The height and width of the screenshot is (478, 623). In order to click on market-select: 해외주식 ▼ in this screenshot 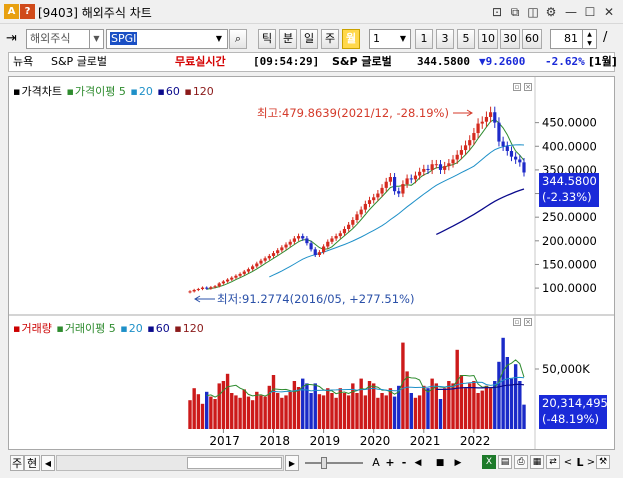, I will do `click(65, 39)`.